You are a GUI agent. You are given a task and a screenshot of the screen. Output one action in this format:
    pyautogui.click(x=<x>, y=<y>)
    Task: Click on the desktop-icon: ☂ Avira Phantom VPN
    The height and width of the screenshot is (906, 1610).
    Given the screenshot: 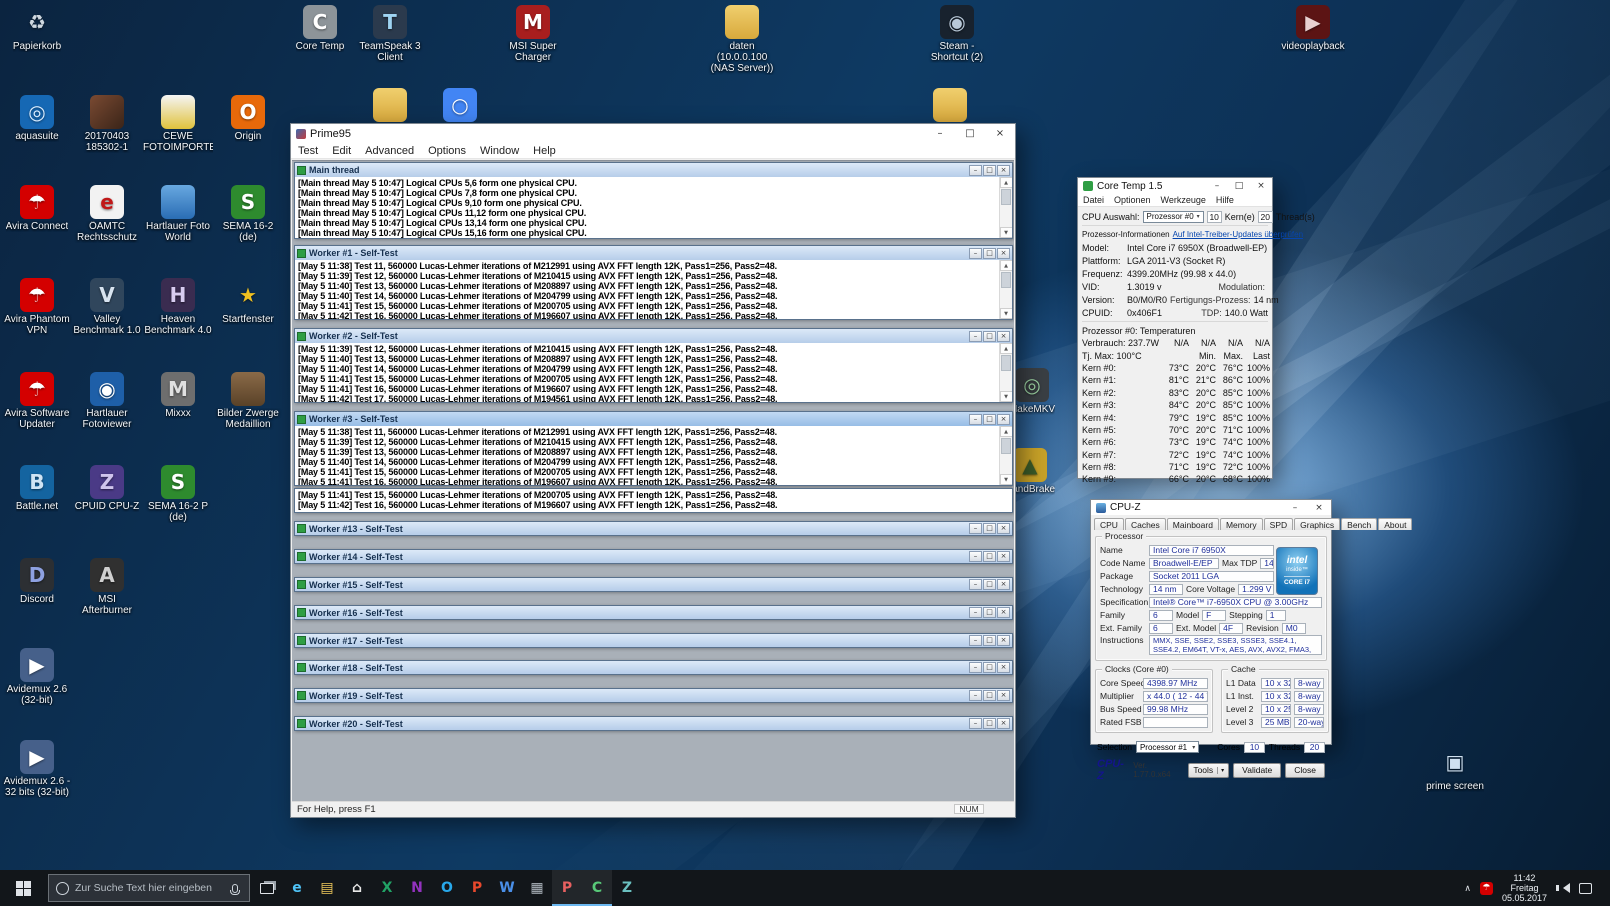 What is the action you would take?
    pyautogui.click(x=37, y=307)
    